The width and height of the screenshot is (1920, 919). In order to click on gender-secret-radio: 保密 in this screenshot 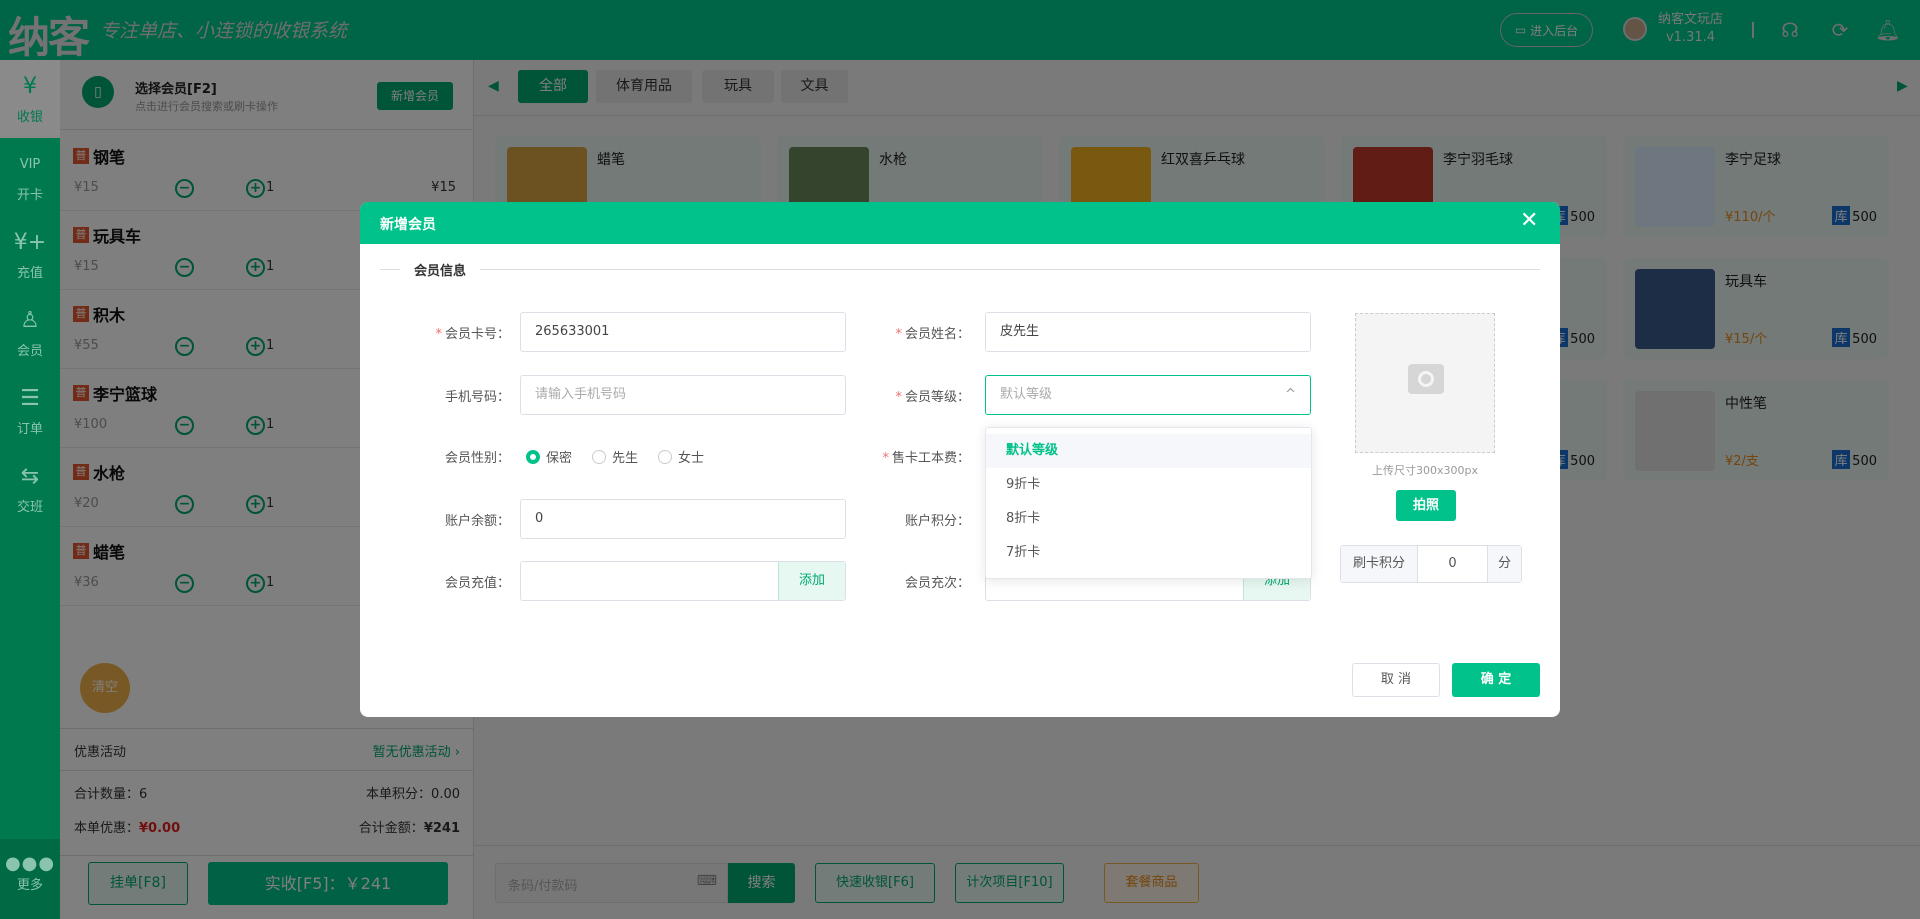, I will do `click(549, 456)`.